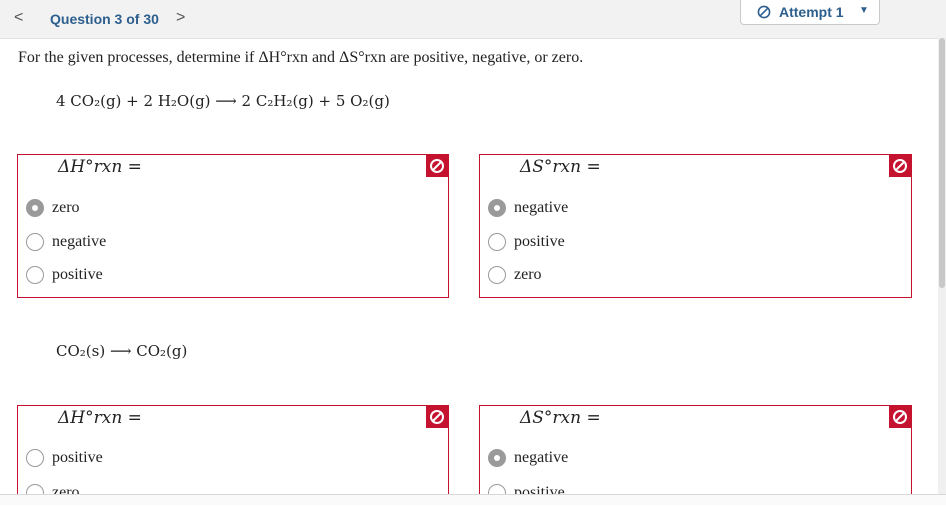  Describe the element at coordinates (473, 500) in the screenshot. I see `footer-strip` at that location.